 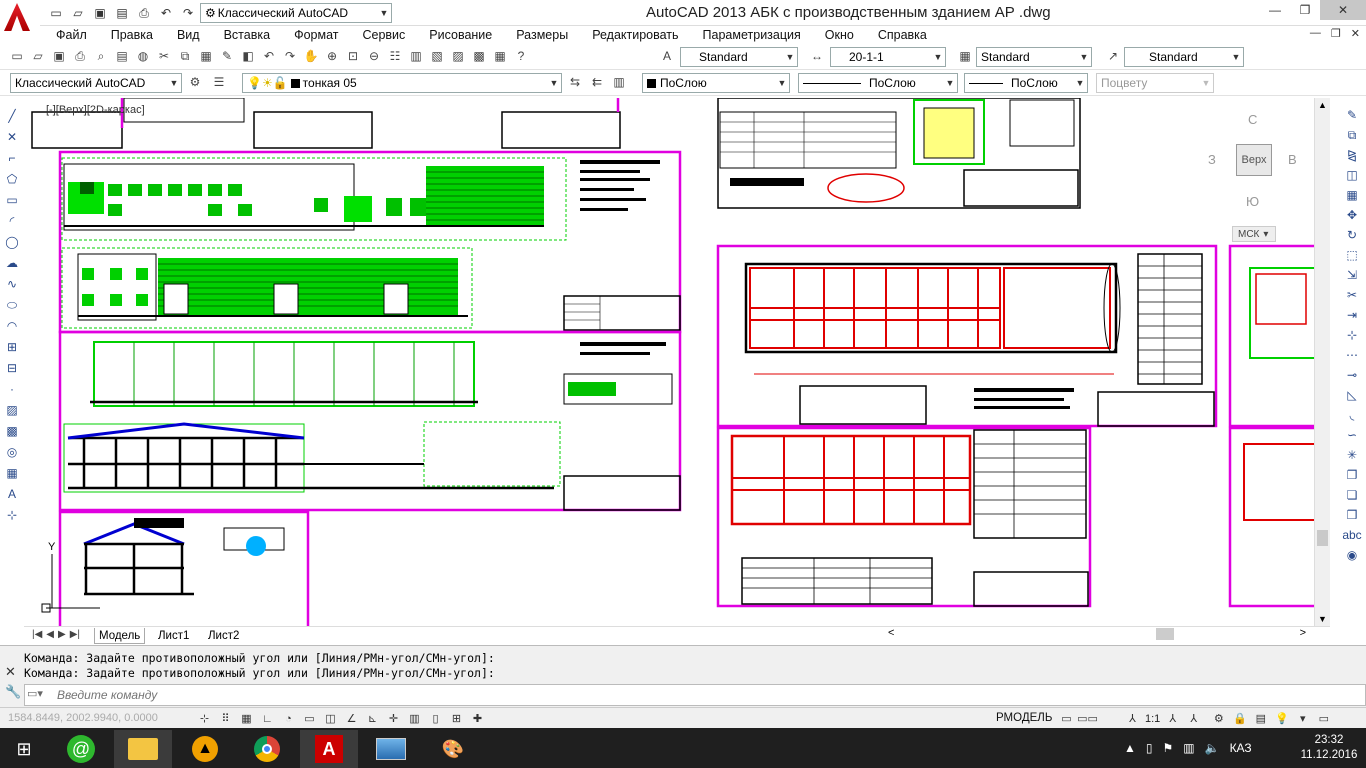 What do you see at coordinates (1352, 155) in the screenshot?
I see `mirror-icon: ⧎` at bounding box center [1352, 155].